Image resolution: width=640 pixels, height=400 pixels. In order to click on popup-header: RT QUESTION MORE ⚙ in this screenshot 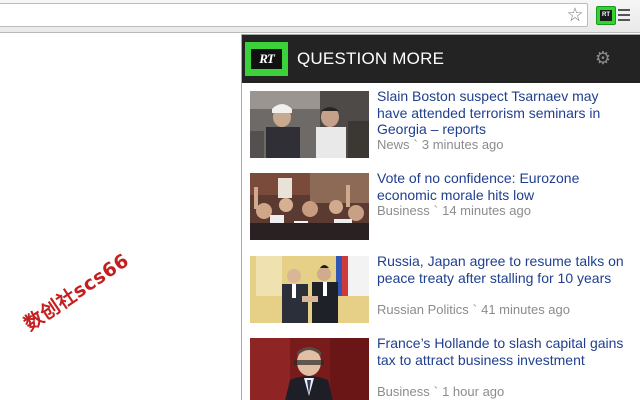, I will do `click(441, 59)`.